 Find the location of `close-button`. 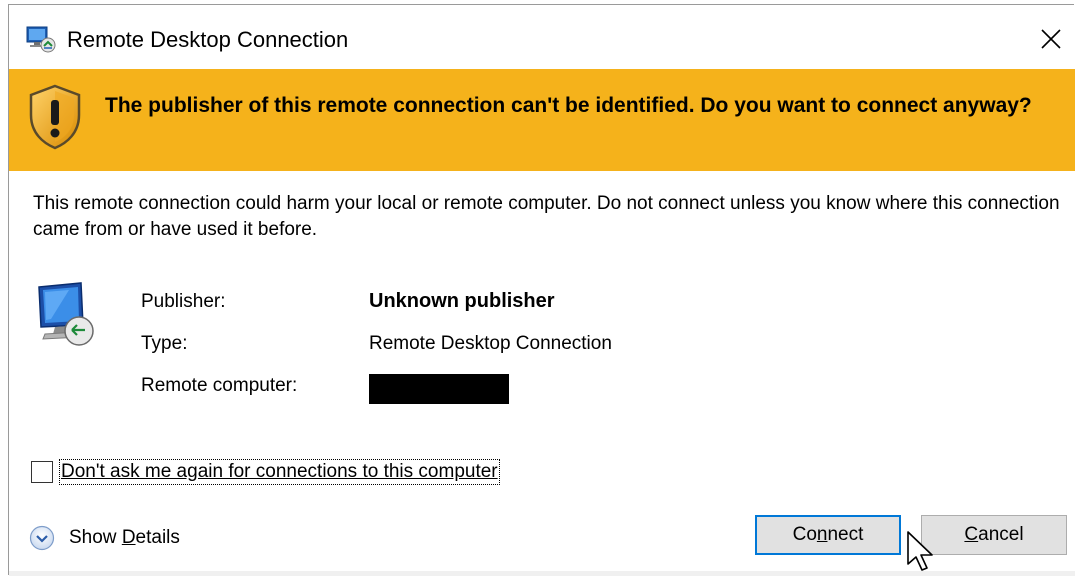

close-button is located at coordinates (1051, 39).